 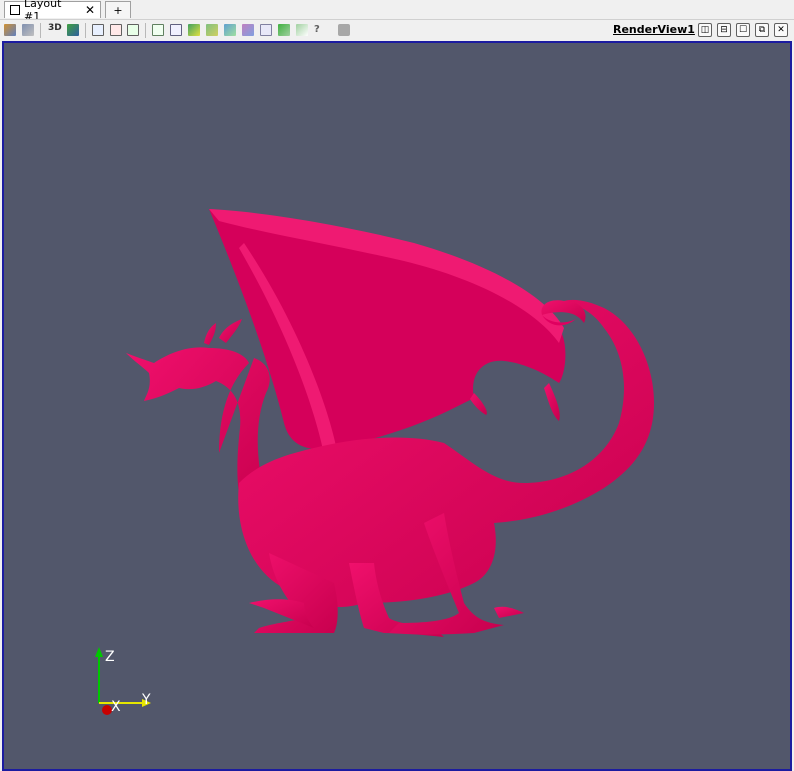 I want to click on tab-layout-1: Layout #1 ✕, so click(x=52, y=11).